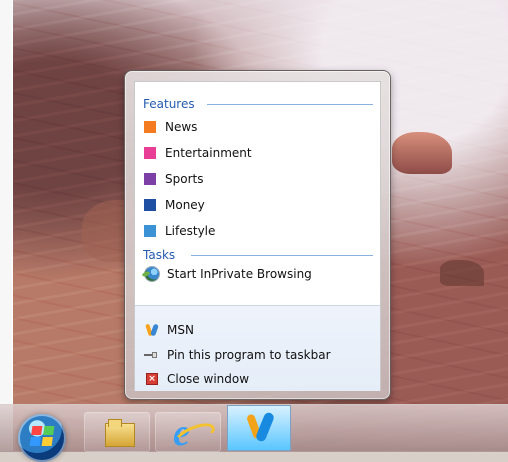 This screenshot has width=508, height=462. Describe the element at coordinates (152, 355) in the screenshot. I see `pin-icon` at that location.